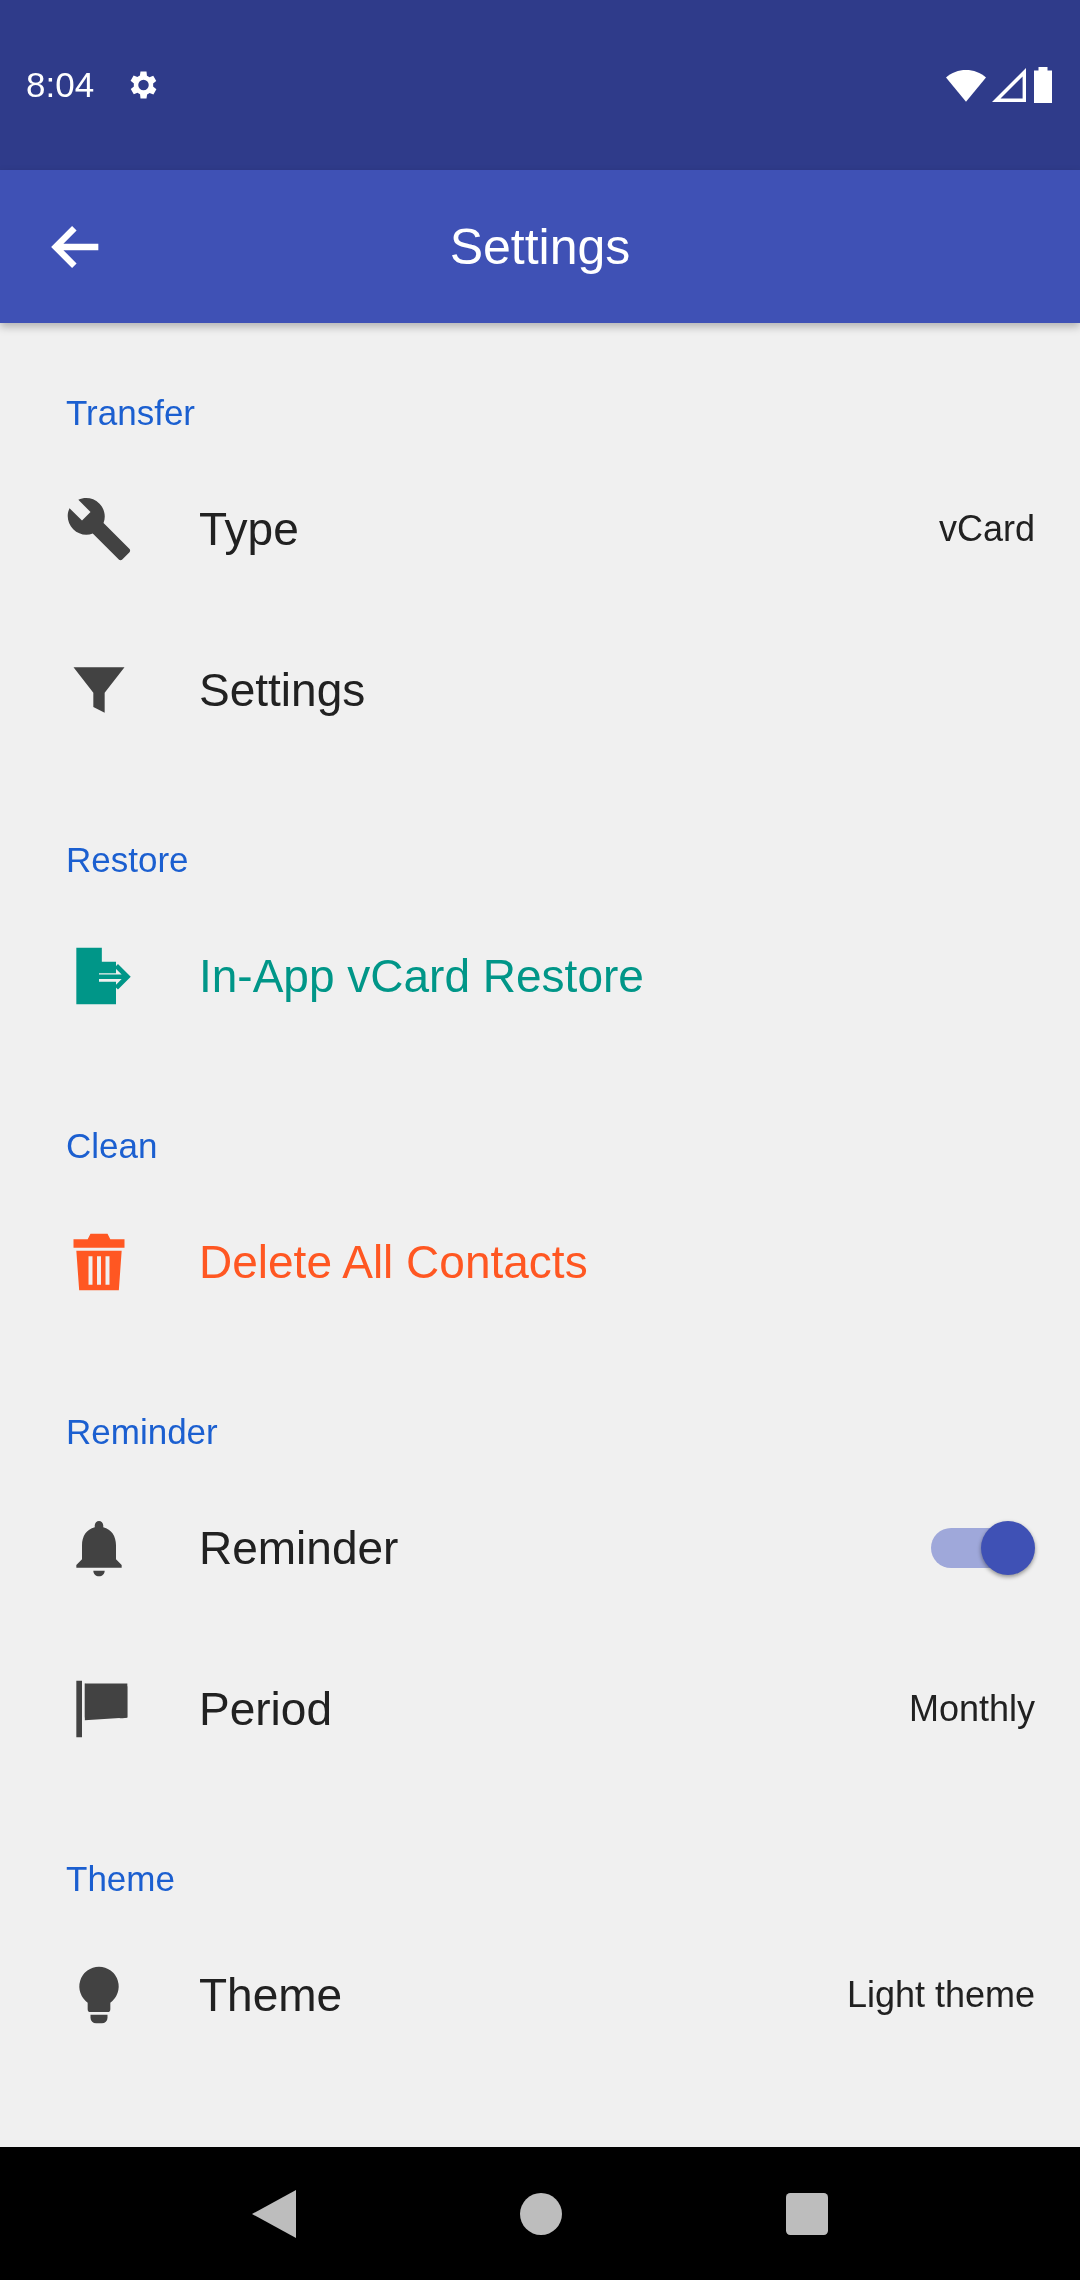 Image resolution: width=1080 pixels, height=2280 pixels. I want to click on row-title: Settings, so click(282, 689).